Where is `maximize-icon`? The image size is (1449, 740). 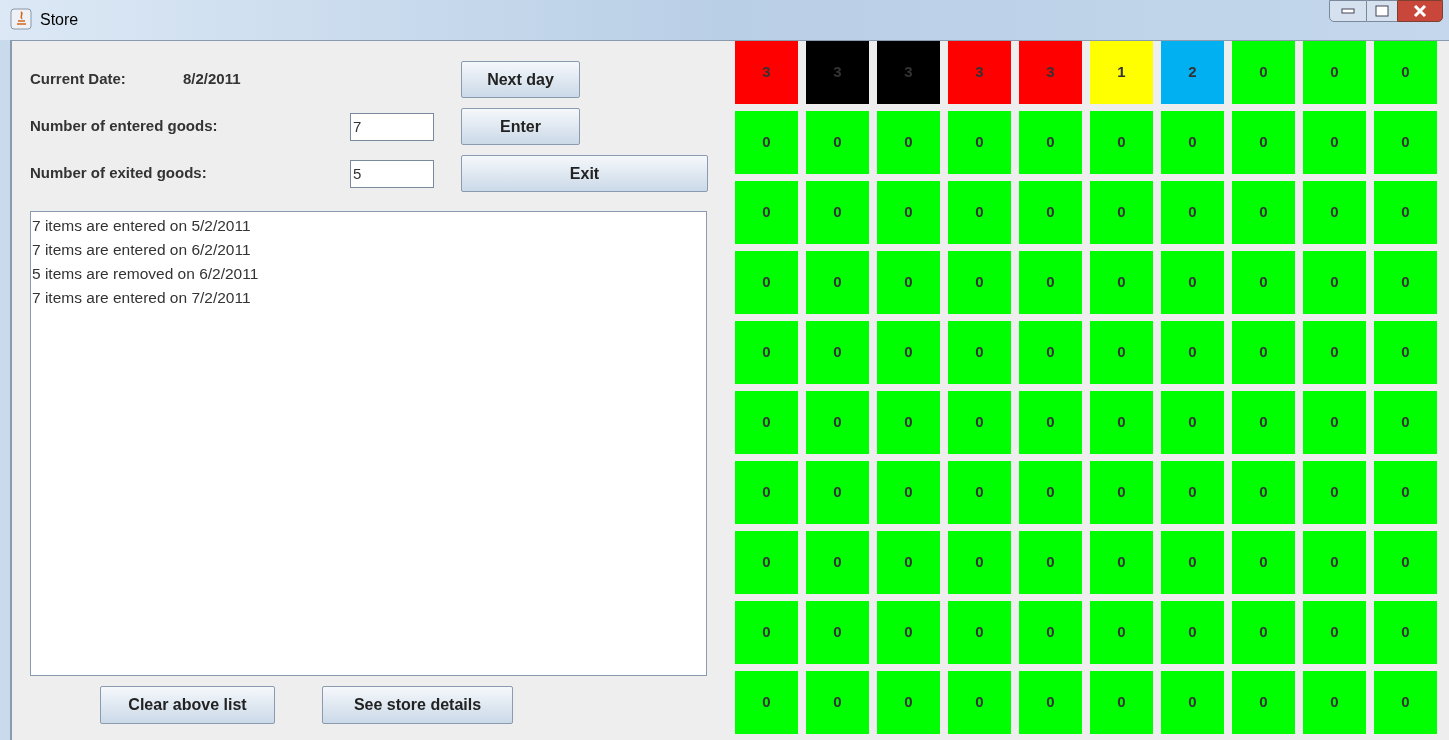 maximize-icon is located at coordinates (1382, 11).